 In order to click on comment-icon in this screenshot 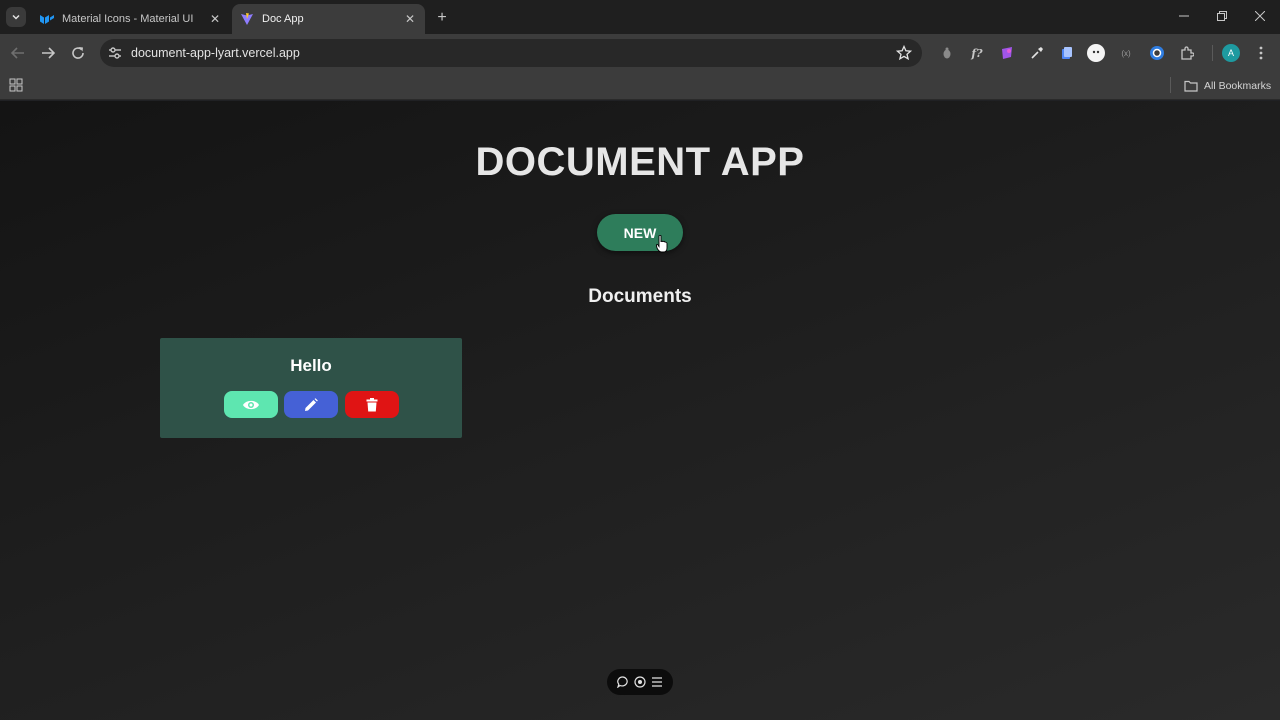, I will do `click(623, 682)`.